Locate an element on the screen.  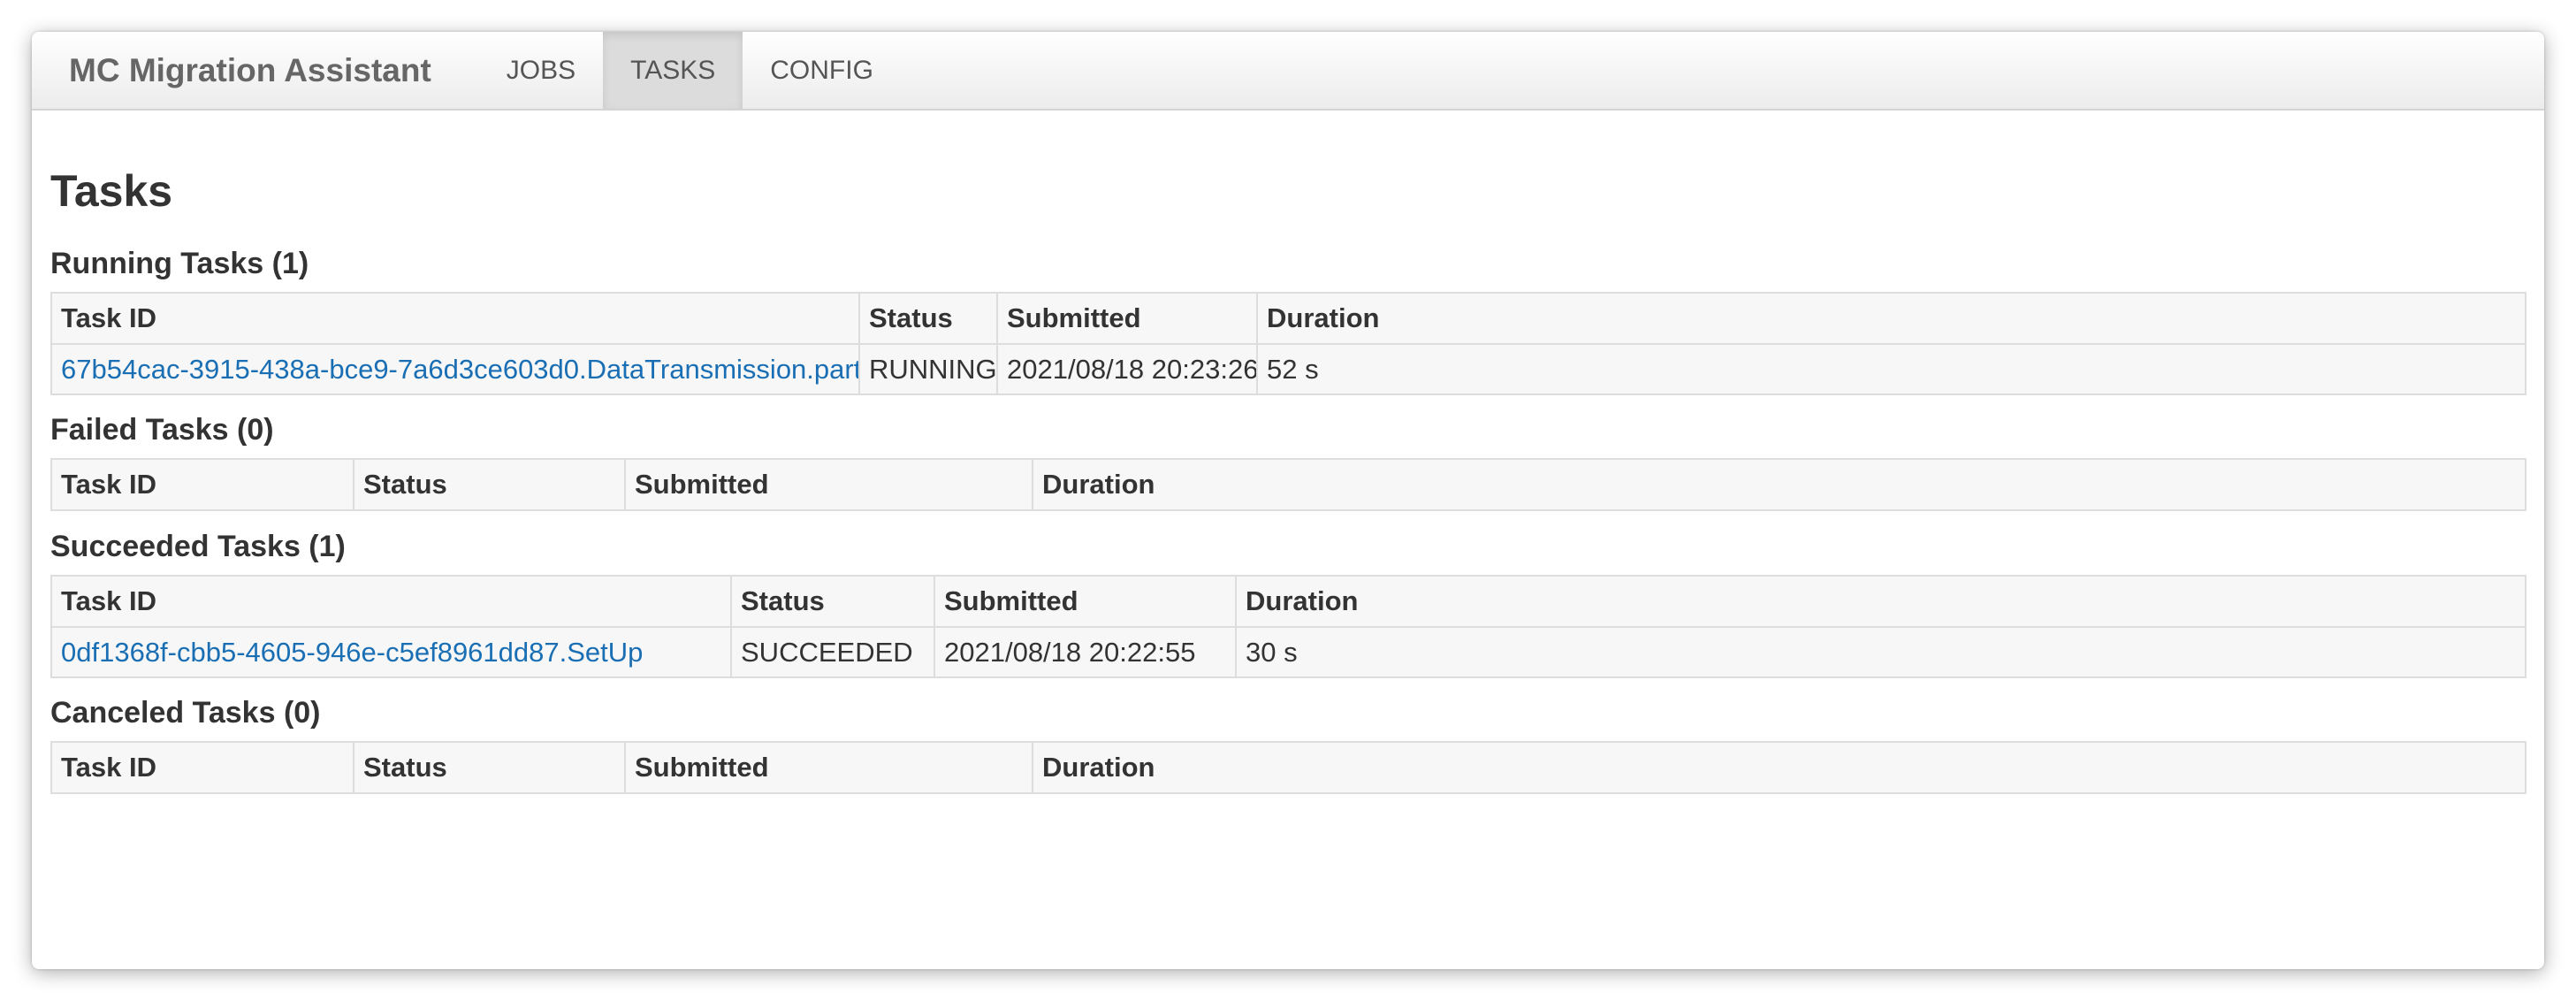
canceled-tasks-table: Task ID Status Submitted Duration is located at coordinates (1288, 767).